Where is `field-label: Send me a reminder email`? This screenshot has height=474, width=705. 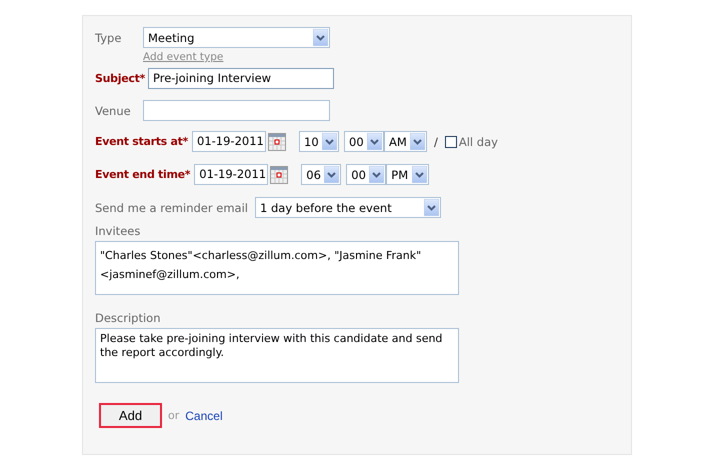
field-label: Send me a reminder email is located at coordinates (172, 207).